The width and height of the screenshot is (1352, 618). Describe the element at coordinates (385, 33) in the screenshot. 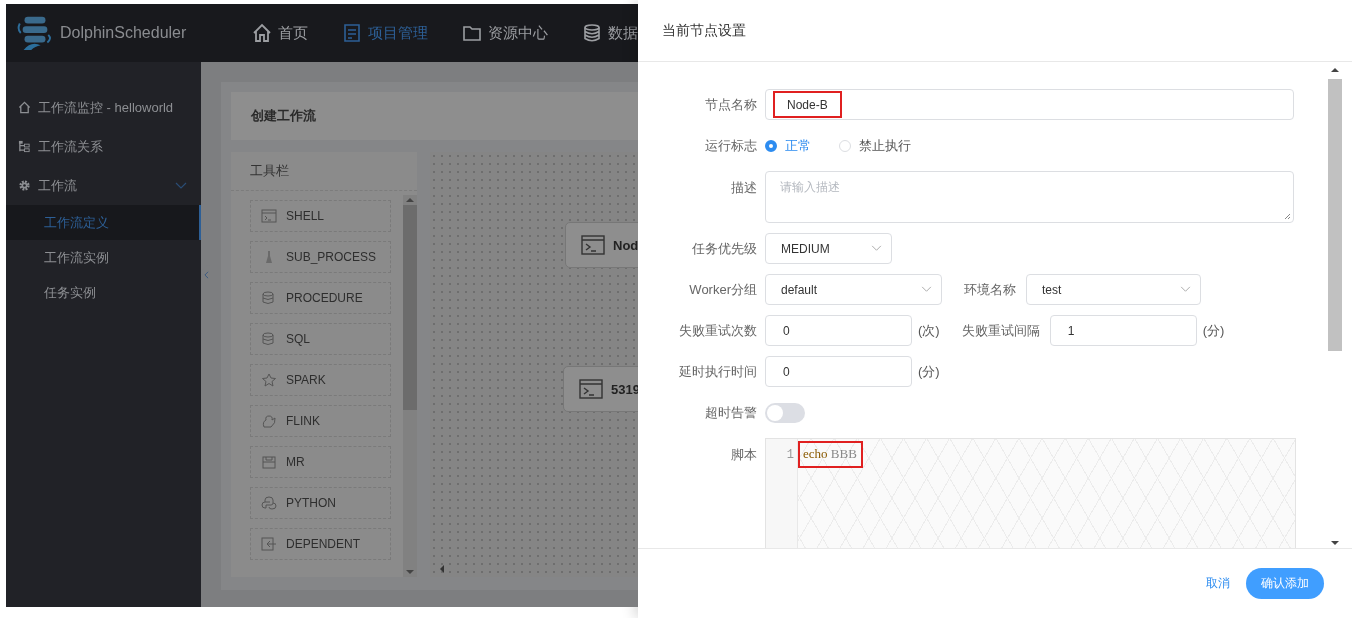

I see `nav-tab: 项目管理` at that location.